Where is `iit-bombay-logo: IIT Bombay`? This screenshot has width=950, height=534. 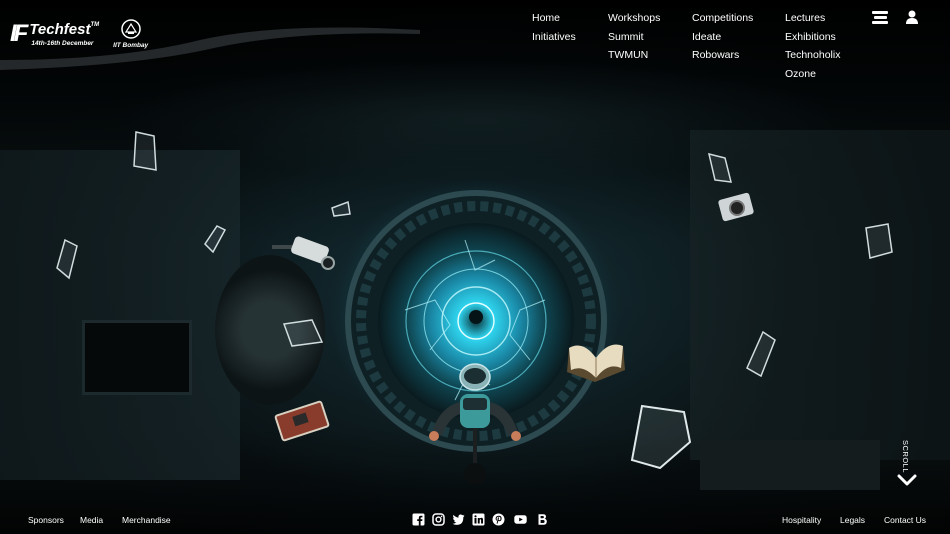
iit-bombay-logo: IIT Bombay is located at coordinates (130, 34).